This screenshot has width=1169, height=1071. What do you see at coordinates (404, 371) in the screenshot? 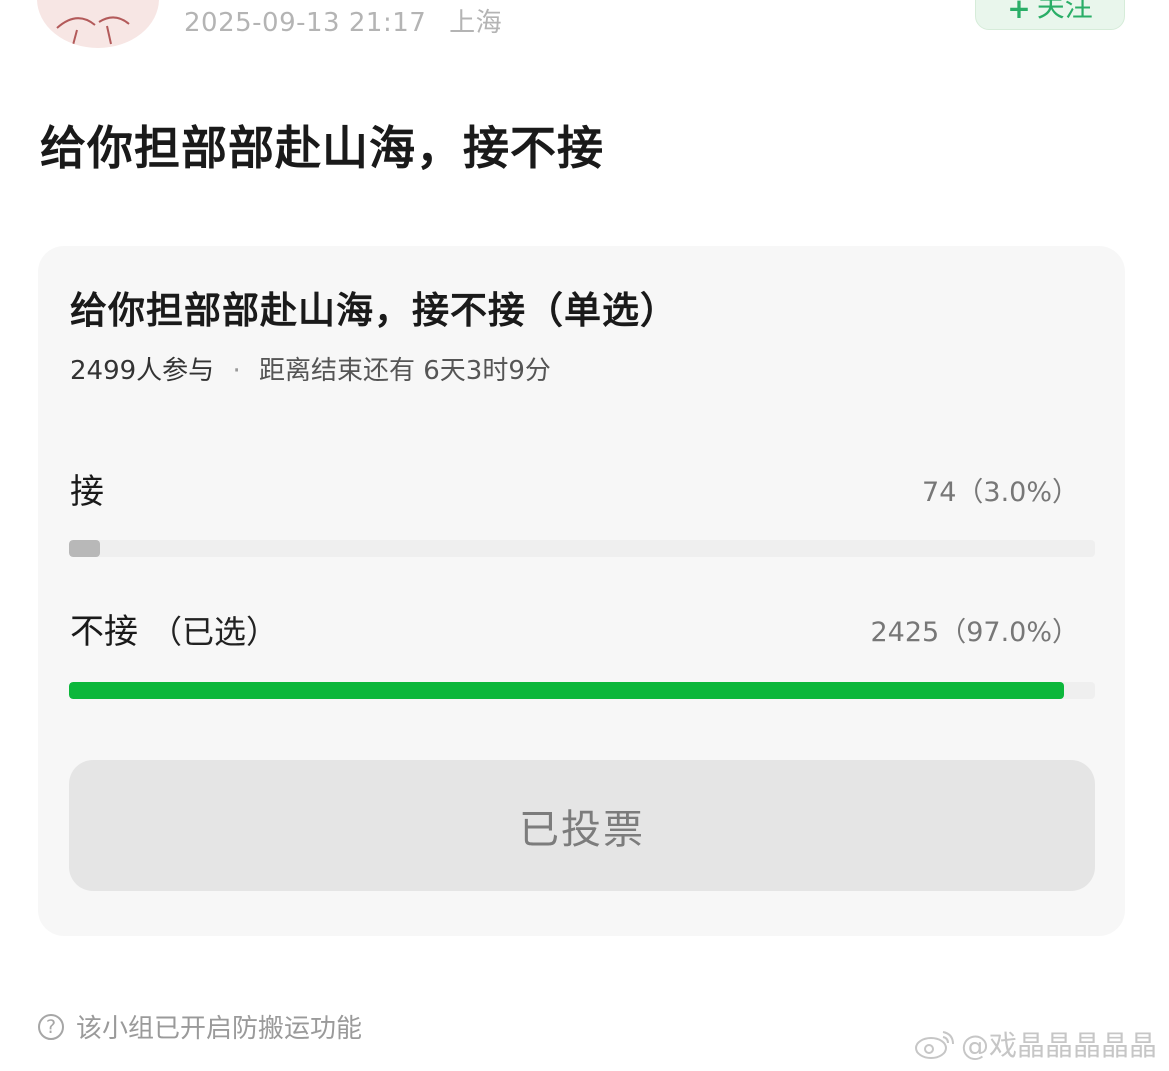
I see `poll-countdown: 距离结束还有 6天3时9分` at bounding box center [404, 371].